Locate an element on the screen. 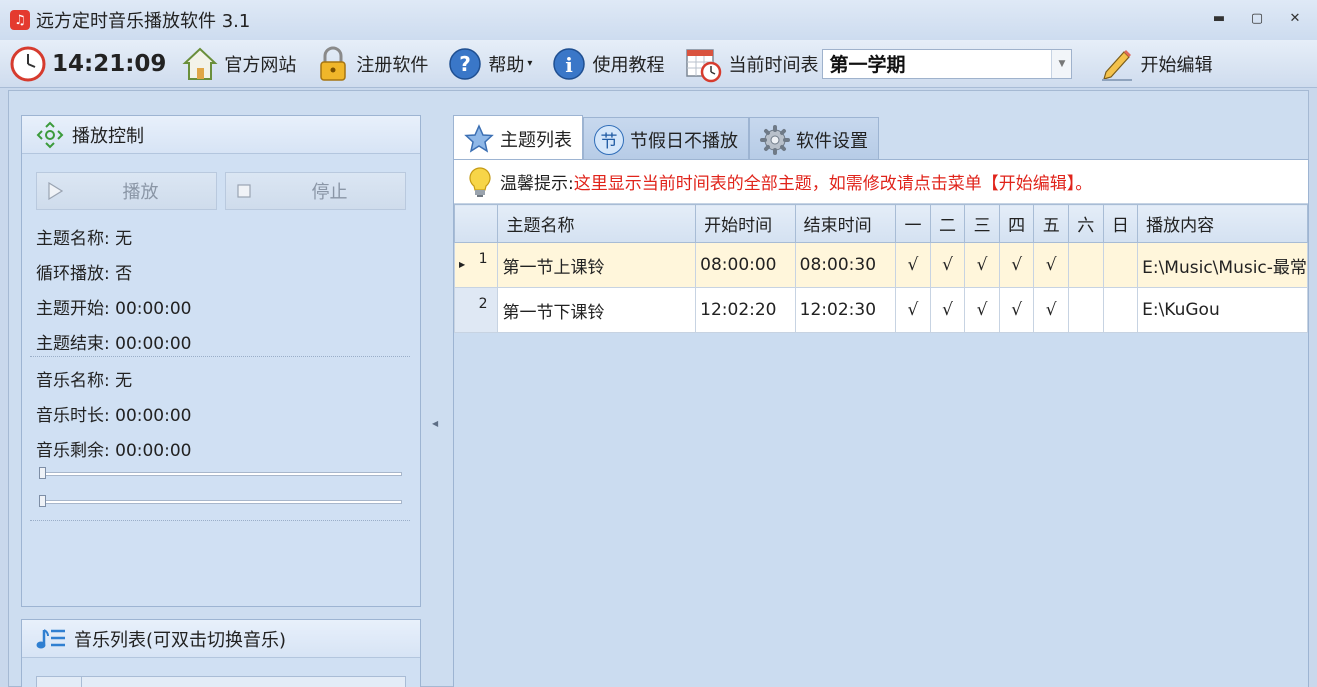 Image resolution: width=1317 pixels, height=687 pixels. hint-label: 温馨提示: is located at coordinates (537, 184).